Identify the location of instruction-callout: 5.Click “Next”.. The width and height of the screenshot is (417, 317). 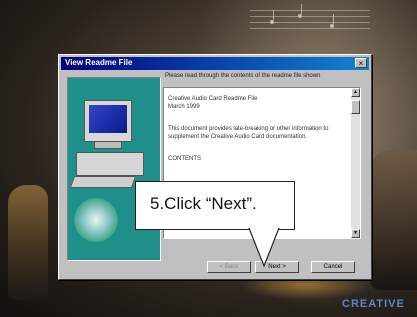
(215, 205).